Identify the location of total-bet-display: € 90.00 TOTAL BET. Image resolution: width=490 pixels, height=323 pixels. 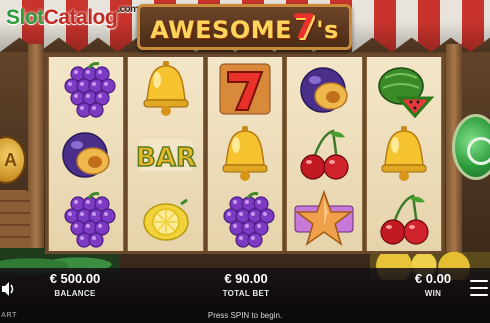
(246, 284).